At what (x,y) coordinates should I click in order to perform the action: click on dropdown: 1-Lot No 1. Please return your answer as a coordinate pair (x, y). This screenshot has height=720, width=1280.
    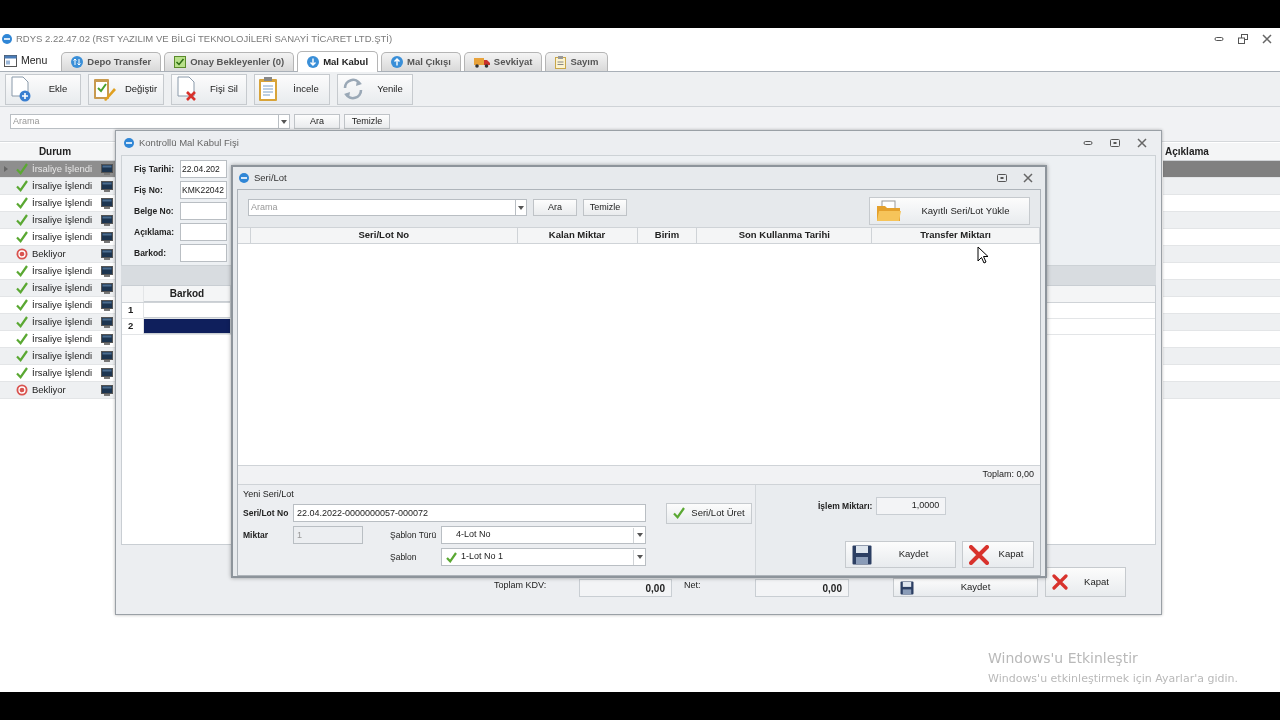
    Looking at the image, I should click on (543, 557).